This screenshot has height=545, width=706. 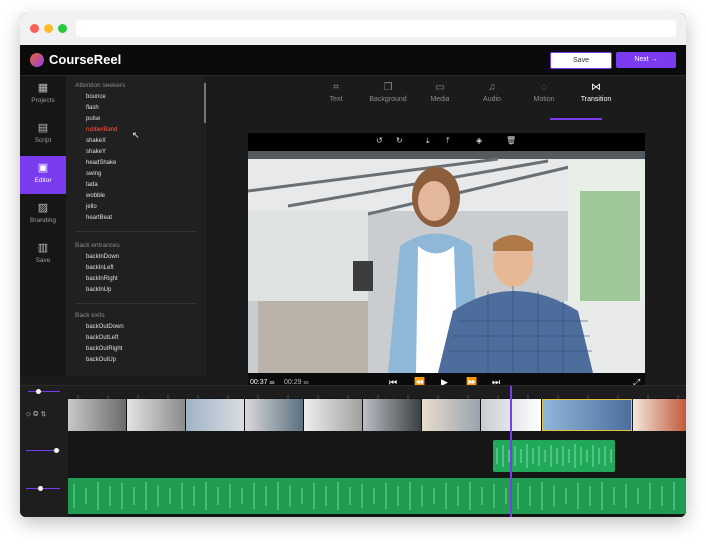 What do you see at coordinates (388, 87) in the screenshot?
I see `background-icon: ❐` at bounding box center [388, 87].